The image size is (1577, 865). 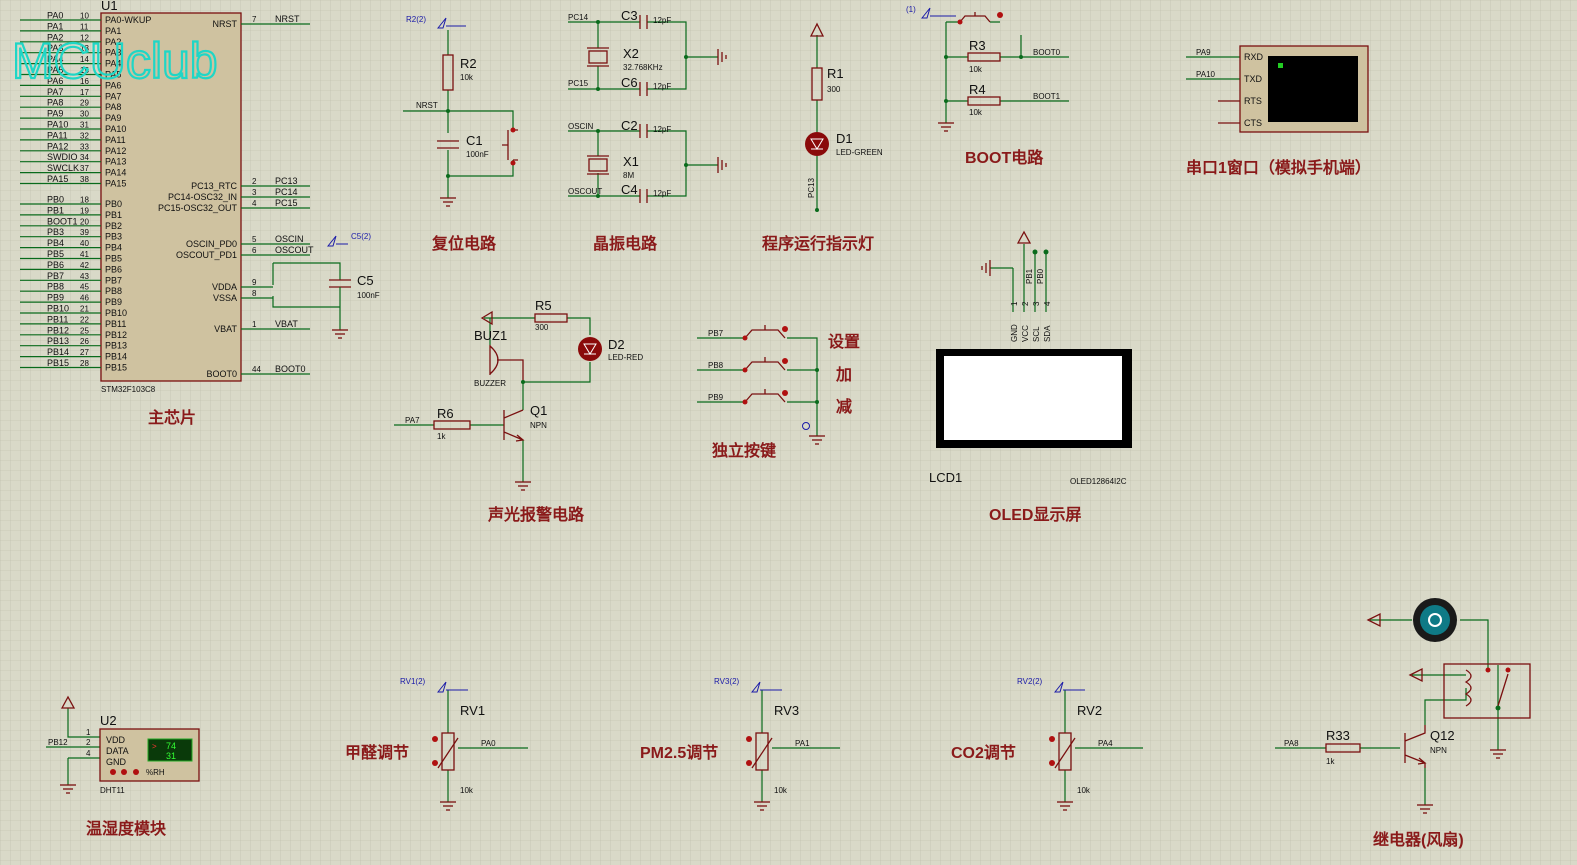 What do you see at coordinates (976, 112) in the screenshot?
I see `r4-val: 10k` at bounding box center [976, 112].